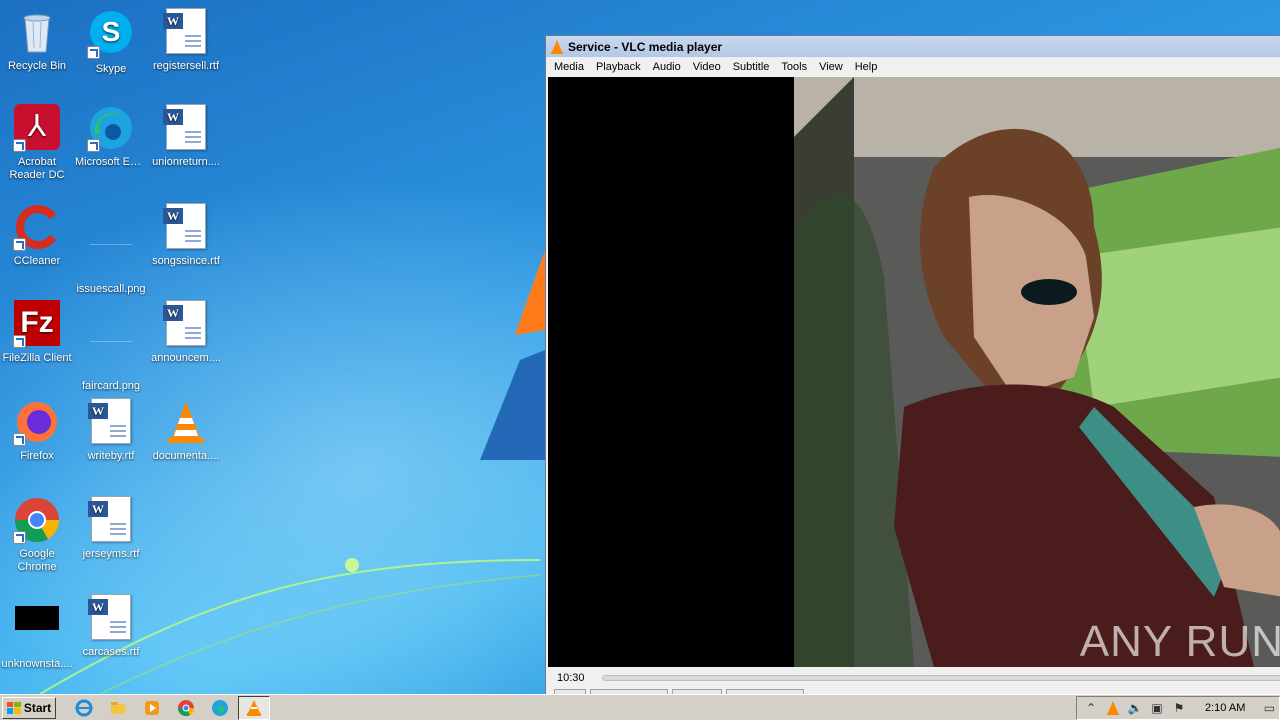  Describe the element at coordinates (667, 67) in the screenshot. I see `menu-audio: Audio` at that location.